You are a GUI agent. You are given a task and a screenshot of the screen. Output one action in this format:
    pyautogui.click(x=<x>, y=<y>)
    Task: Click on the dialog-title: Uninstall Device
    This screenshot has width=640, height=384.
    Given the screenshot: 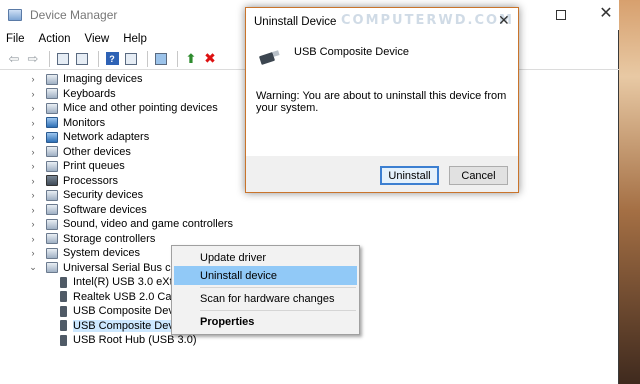 What is the action you would take?
    pyautogui.click(x=295, y=22)
    